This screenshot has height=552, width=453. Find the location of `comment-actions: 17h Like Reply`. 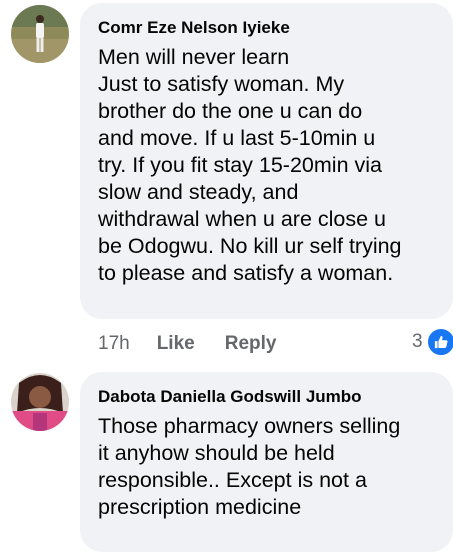

comment-actions: 17h Like Reply is located at coordinates (187, 344).